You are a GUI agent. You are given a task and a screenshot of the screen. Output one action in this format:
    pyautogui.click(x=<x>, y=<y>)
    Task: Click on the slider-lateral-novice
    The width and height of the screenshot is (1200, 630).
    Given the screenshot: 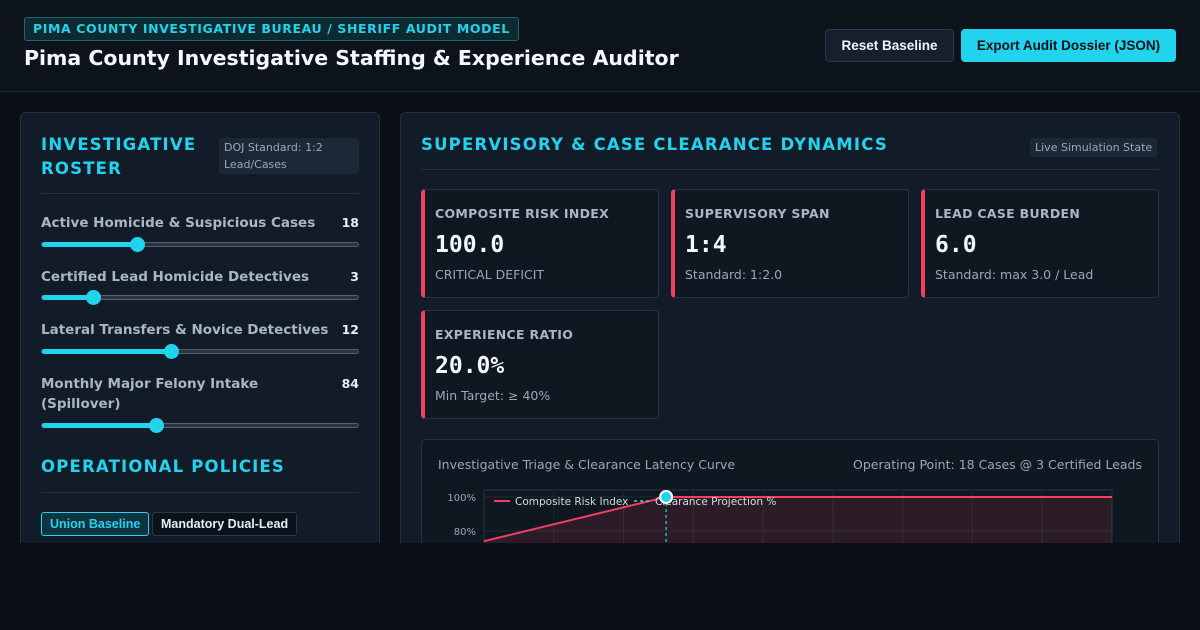 What is the action you would take?
    pyautogui.click(x=200, y=351)
    